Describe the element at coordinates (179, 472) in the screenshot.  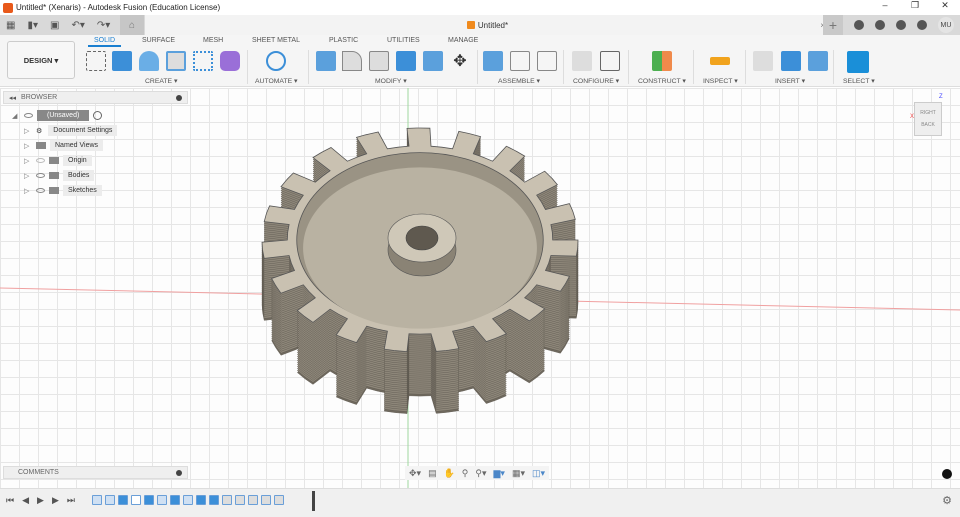
I see `add-comment-icon` at that location.